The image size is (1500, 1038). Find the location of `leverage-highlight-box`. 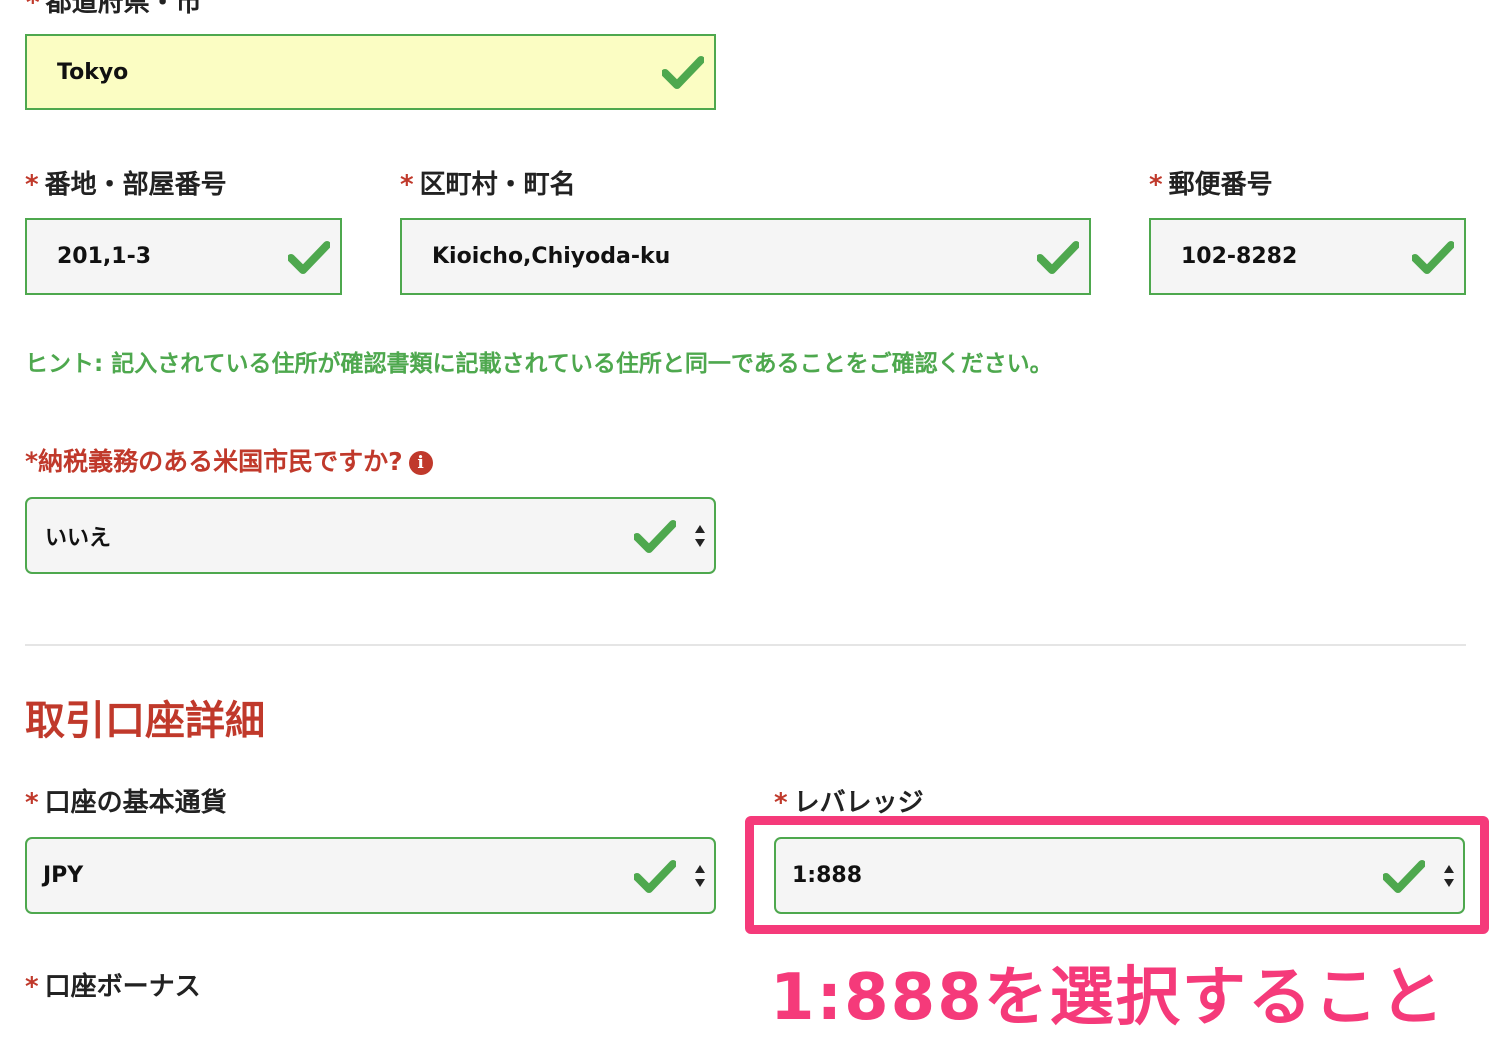

leverage-highlight-box is located at coordinates (1117, 875).